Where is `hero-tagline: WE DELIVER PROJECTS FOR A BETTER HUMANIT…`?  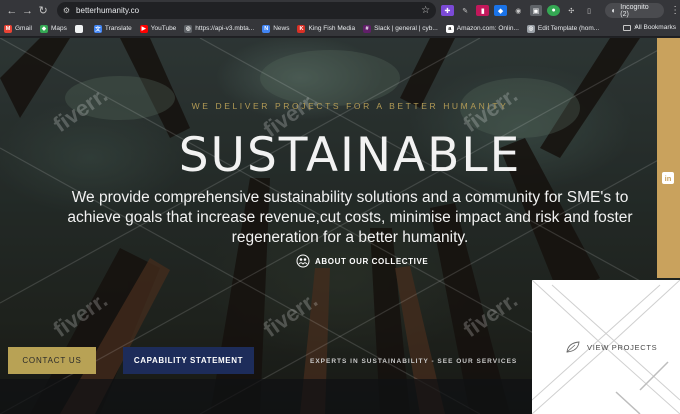
hero-tagline: WE DELIVER PROJECTS FOR A BETTER HUMANIT… is located at coordinates (350, 106).